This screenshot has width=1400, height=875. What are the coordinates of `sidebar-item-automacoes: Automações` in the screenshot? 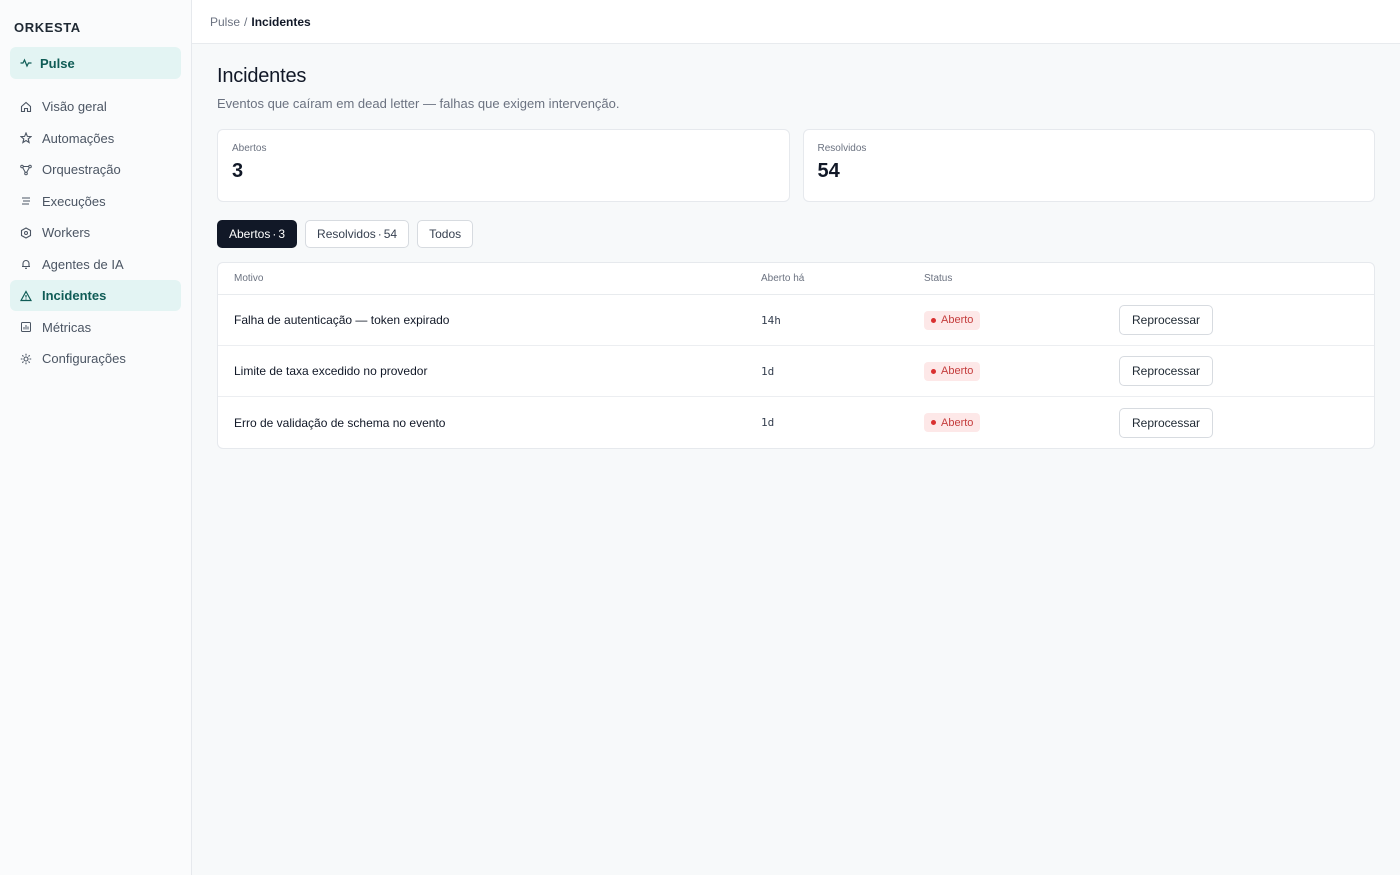 It's located at (95, 138).